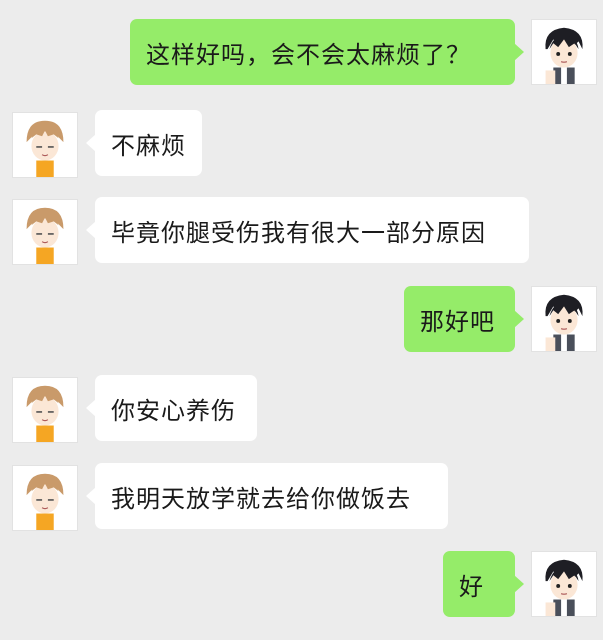  What do you see at coordinates (148, 145) in the screenshot?
I see `message-text: 不麻烦` at bounding box center [148, 145].